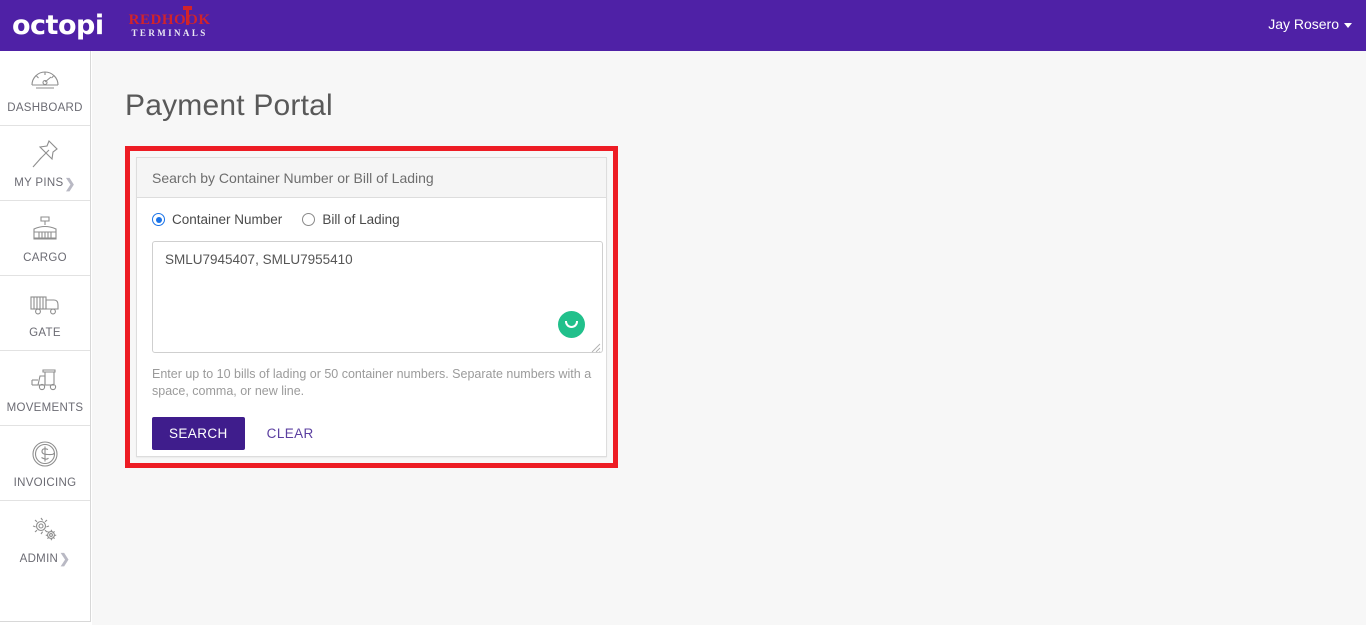  What do you see at coordinates (45, 379) in the screenshot?
I see `forklift-icon` at bounding box center [45, 379].